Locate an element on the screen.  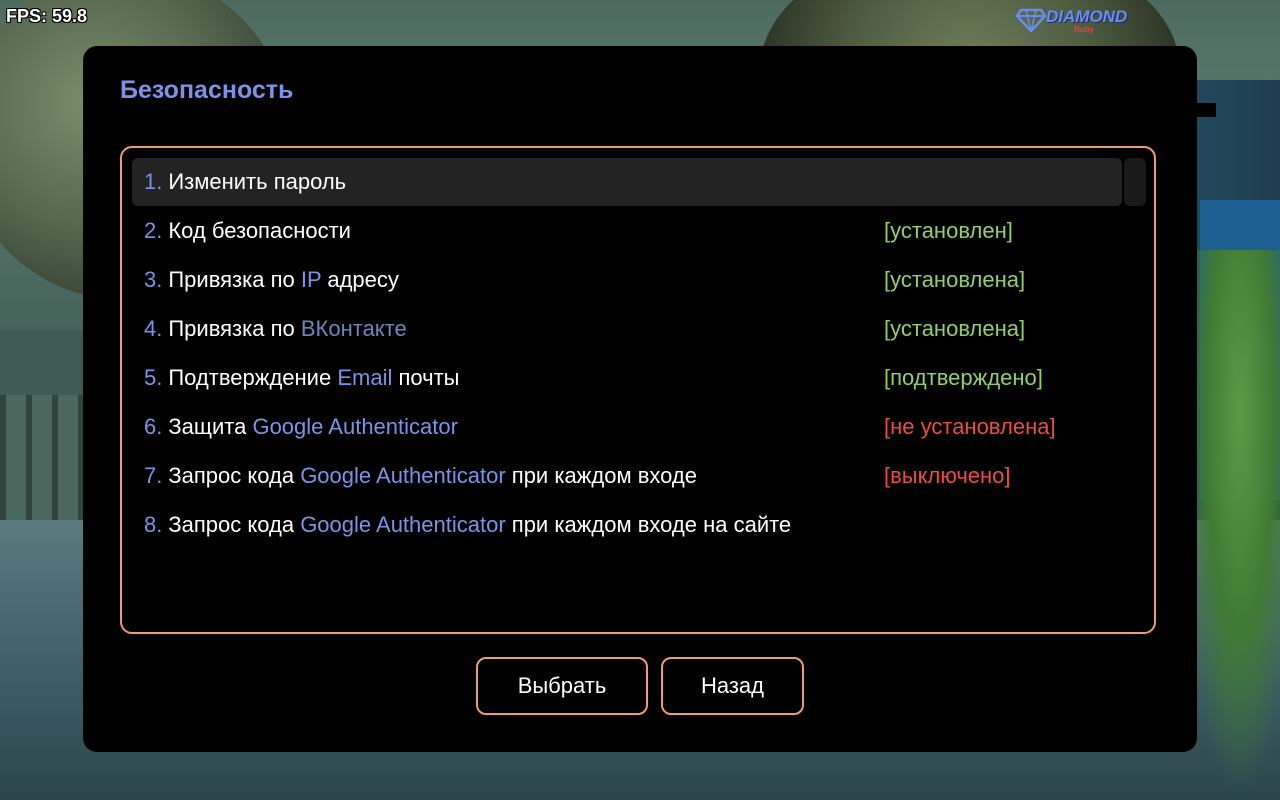
diamond-icon is located at coordinates (1031, 20).